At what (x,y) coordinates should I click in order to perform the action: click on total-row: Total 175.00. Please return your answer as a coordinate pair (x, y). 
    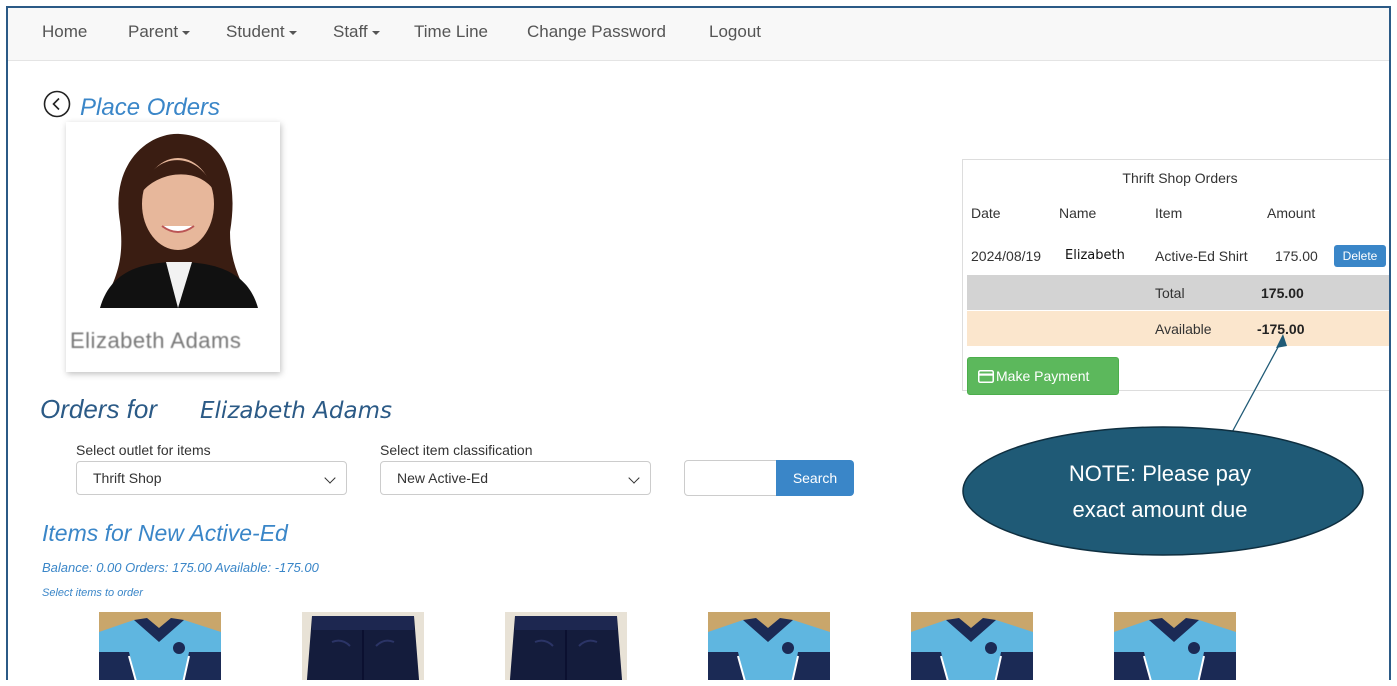
    Looking at the image, I should click on (1178, 292).